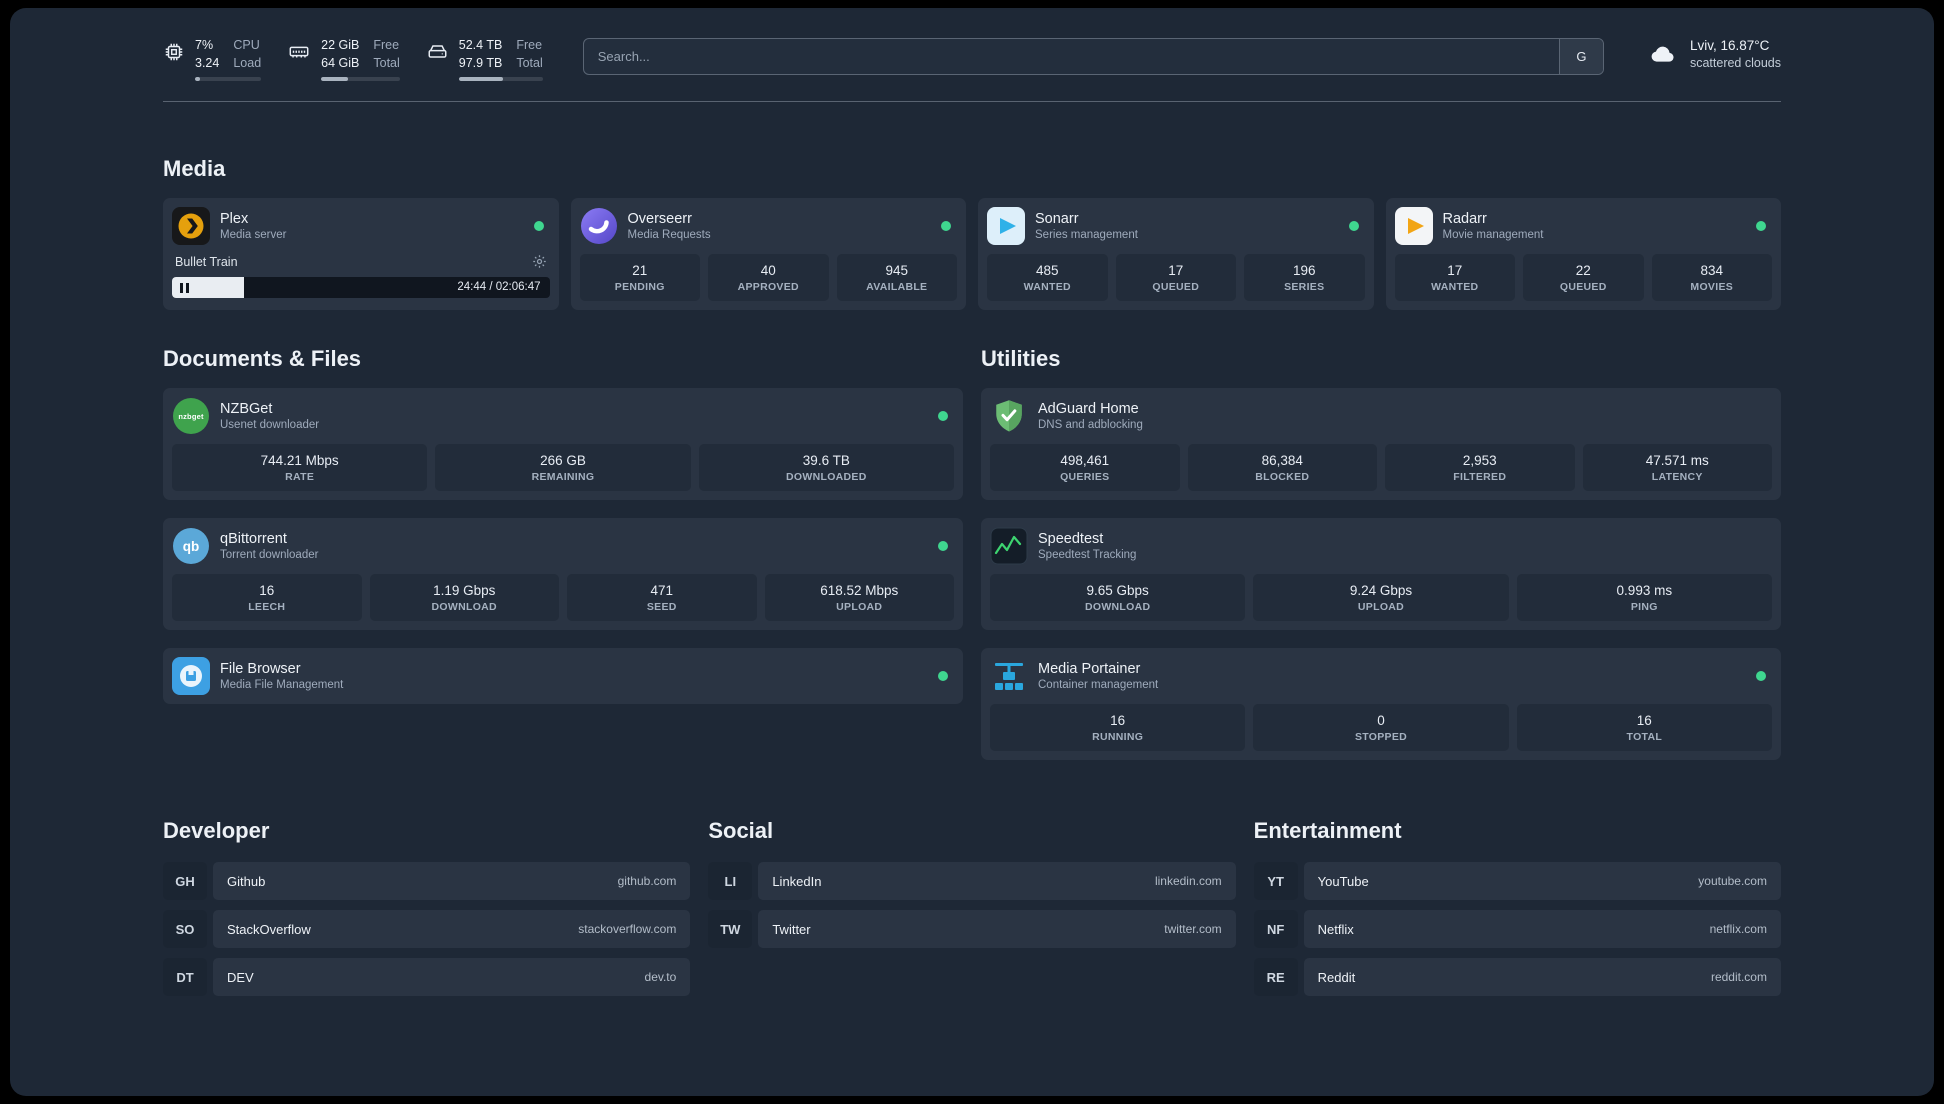 This screenshot has height=1104, width=1944. I want to click on disk-total: 97.9 TB, so click(480, 62).